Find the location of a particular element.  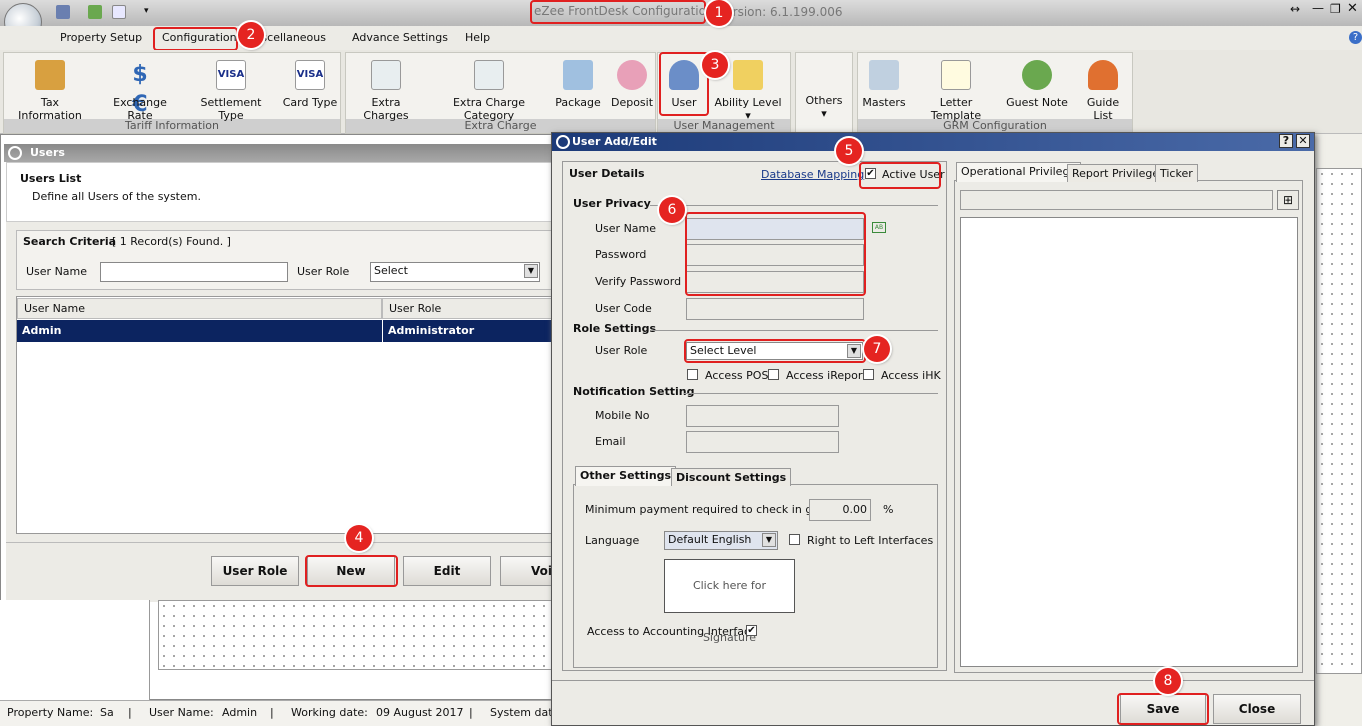

minimize-icon: — is located at coordinates (1318, 8).